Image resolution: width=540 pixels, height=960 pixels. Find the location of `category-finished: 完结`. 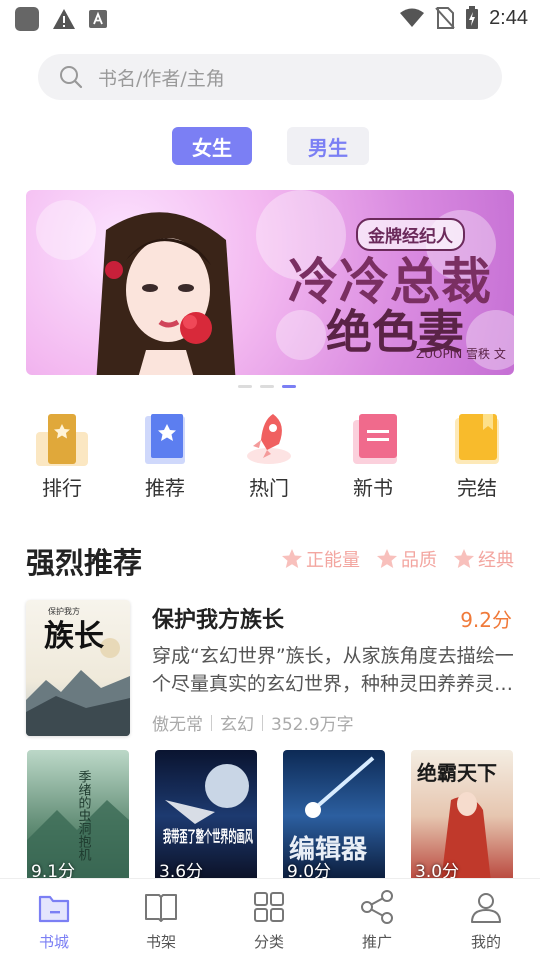

category-finished: 完结 is located at coordinates (477, 455).